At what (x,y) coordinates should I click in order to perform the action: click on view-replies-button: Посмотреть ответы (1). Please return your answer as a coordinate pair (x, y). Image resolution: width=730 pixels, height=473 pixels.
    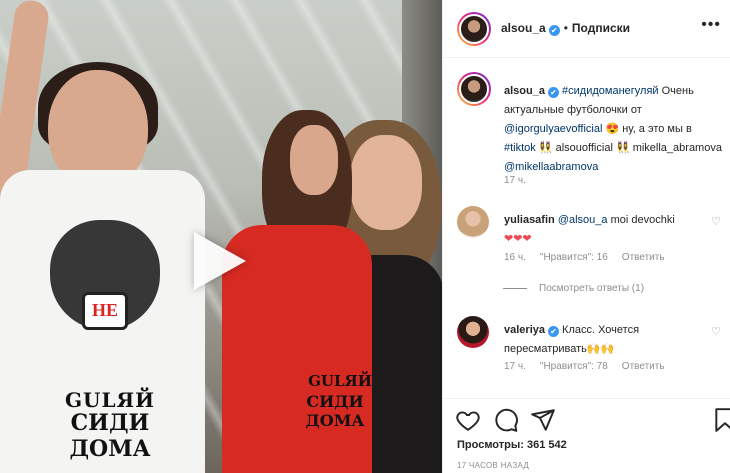
    Looking at the image, I should click on (573, 288).